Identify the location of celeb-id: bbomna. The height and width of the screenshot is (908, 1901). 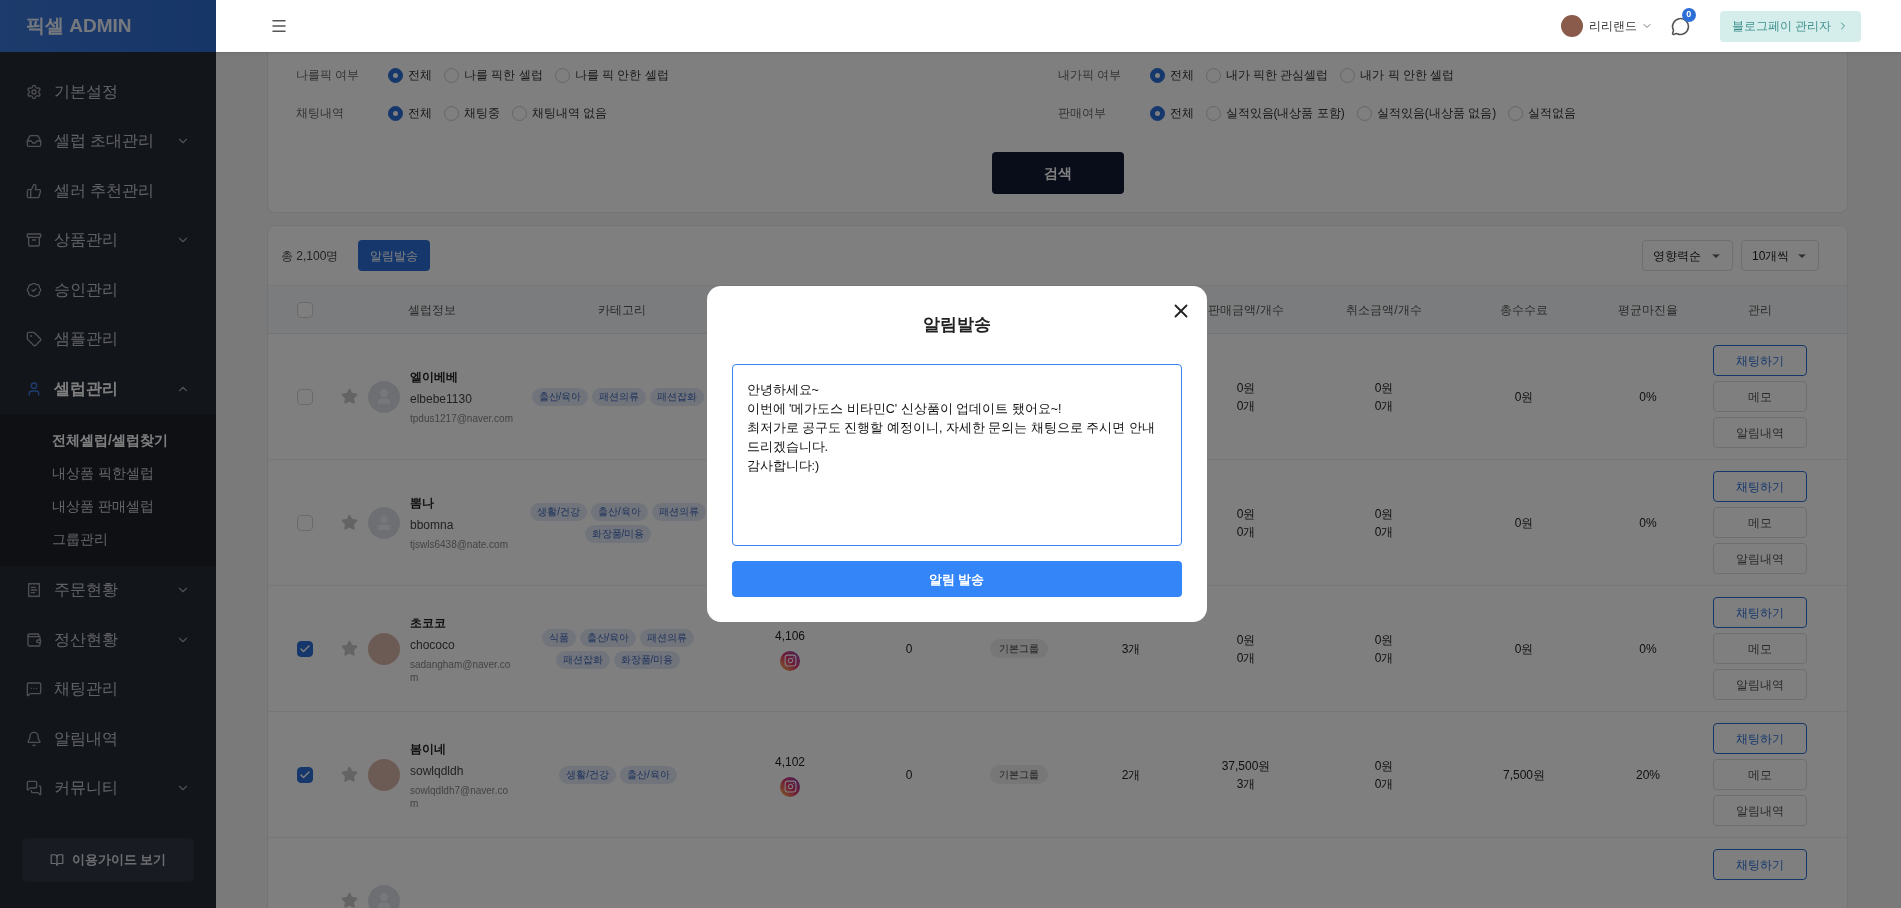
(432, 525).